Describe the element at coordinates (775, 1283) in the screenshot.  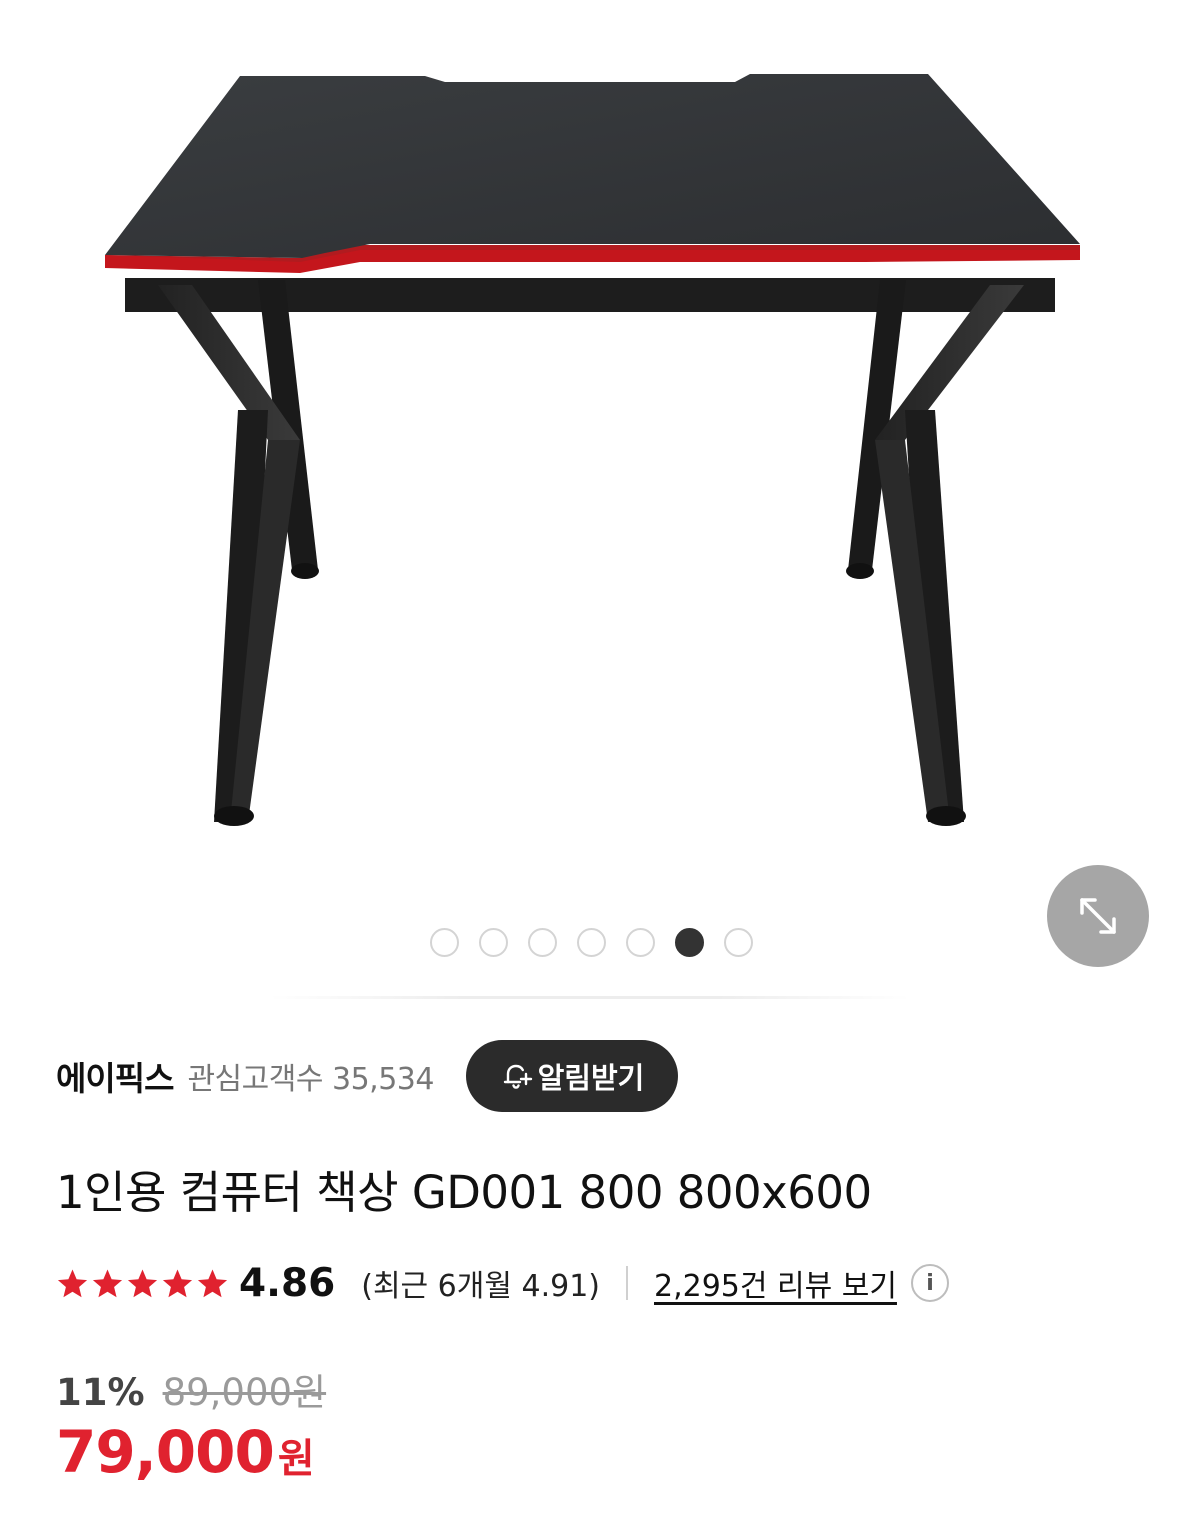
I see `review-link: 2,295건 리뷰 보기` at that location.